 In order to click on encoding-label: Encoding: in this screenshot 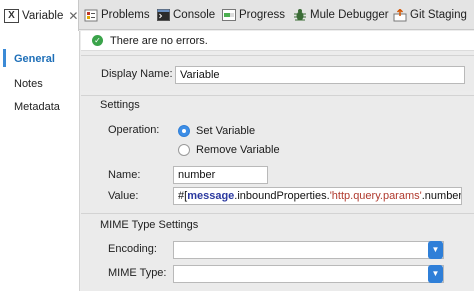, I will do `click(132, 249)`.